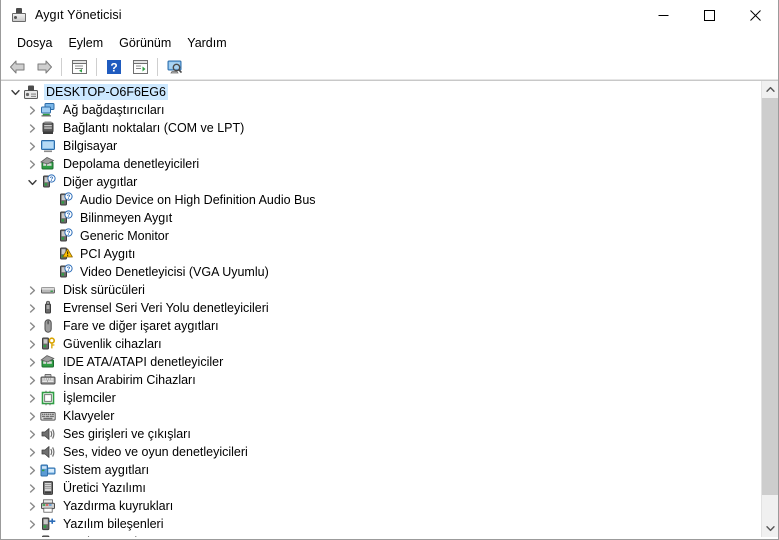 The width and height of the screenshot is (779, 540). I want to click on audio-video-game-icon, so click(48, 452).